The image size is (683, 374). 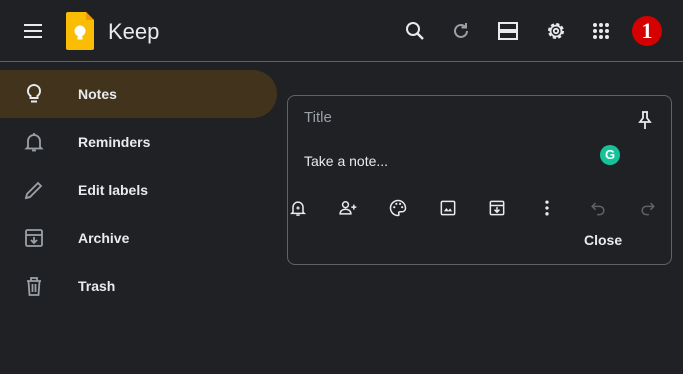 What do you see at coordinates (114, 142) in the screenshot?
I see `sidebar-item-label: Reminders` at bounding box center [114, 142].